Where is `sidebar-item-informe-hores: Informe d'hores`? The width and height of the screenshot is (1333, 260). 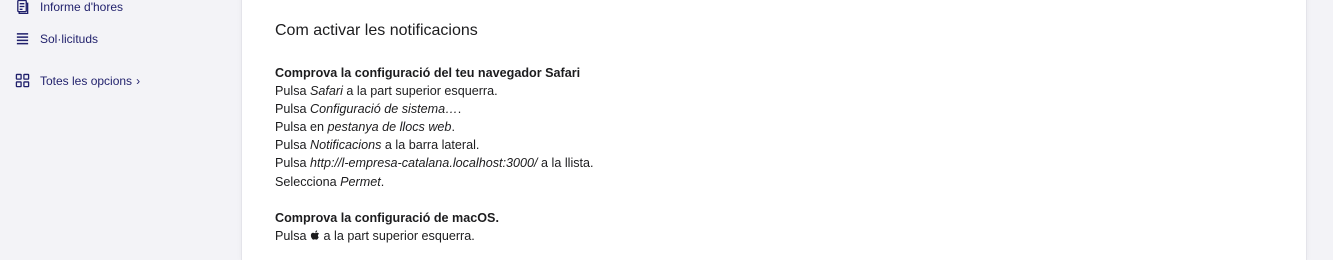 sidebar-item-informe-hores: Informe d'hores is located at coordinates (69, 7).